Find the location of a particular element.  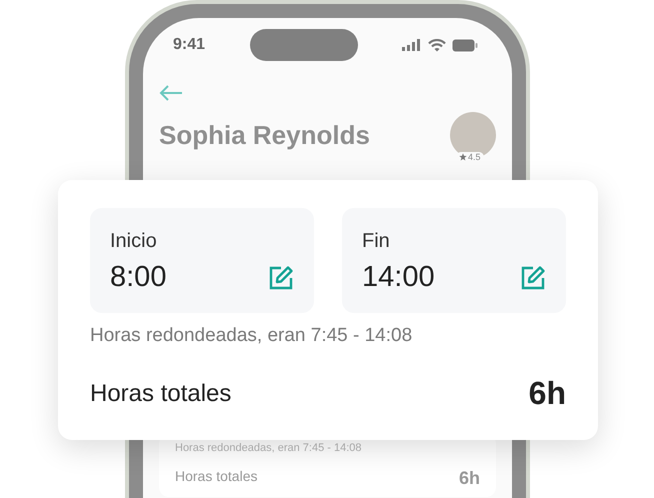

star-icon is located at coordinates (463, 157).